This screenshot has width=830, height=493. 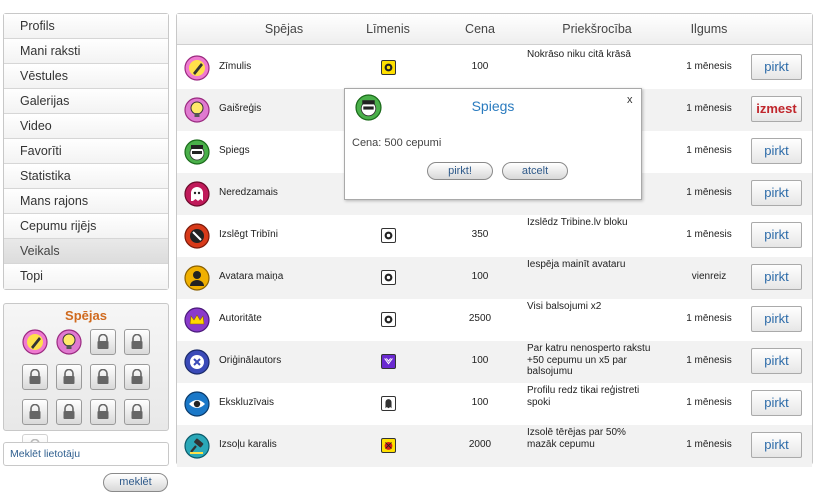 What do you see at coordinates (86, 251) in the screenshot?
I see `nav-item-veikals: Veikals` at bounding box center [86, 251].